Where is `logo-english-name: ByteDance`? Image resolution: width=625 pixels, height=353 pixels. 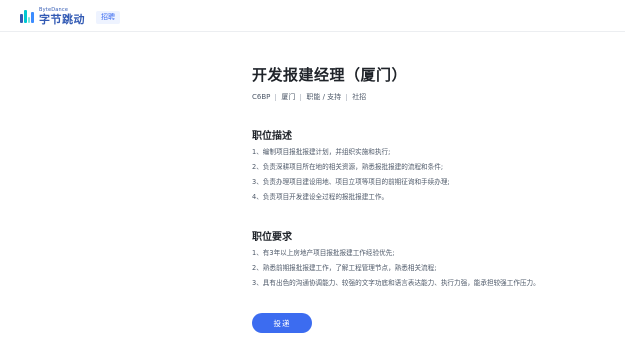 logo-english-name: ByteDance is located at coordinates (54, 9).